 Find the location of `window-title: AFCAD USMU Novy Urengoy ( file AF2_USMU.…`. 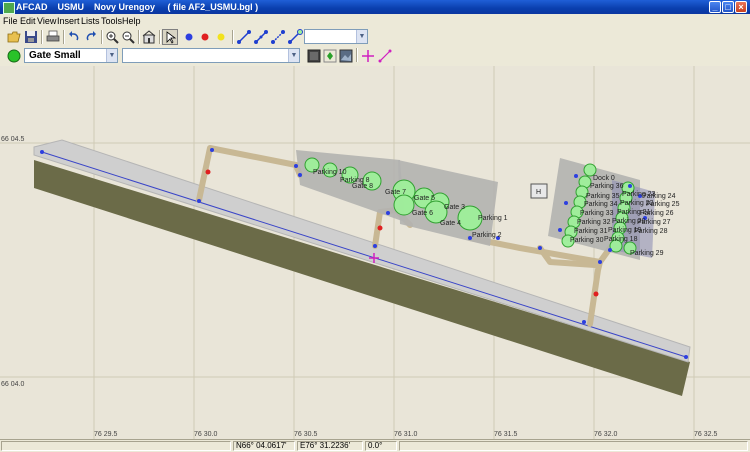

window-title: AFCAD USMU Novy Urengoy ( file AF2_USMU.… is located at coordinates (137, 7).